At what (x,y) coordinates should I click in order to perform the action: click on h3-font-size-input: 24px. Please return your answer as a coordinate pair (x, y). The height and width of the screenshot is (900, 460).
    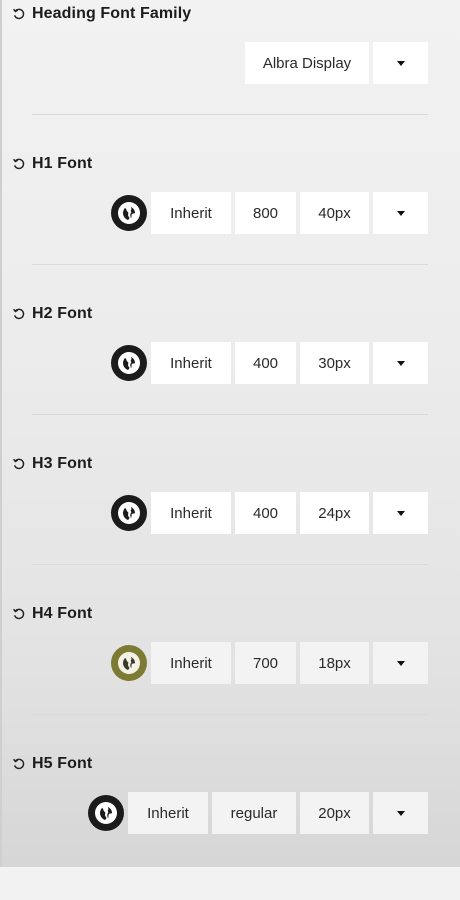
    Looking at the image, I should click on (334, 513).